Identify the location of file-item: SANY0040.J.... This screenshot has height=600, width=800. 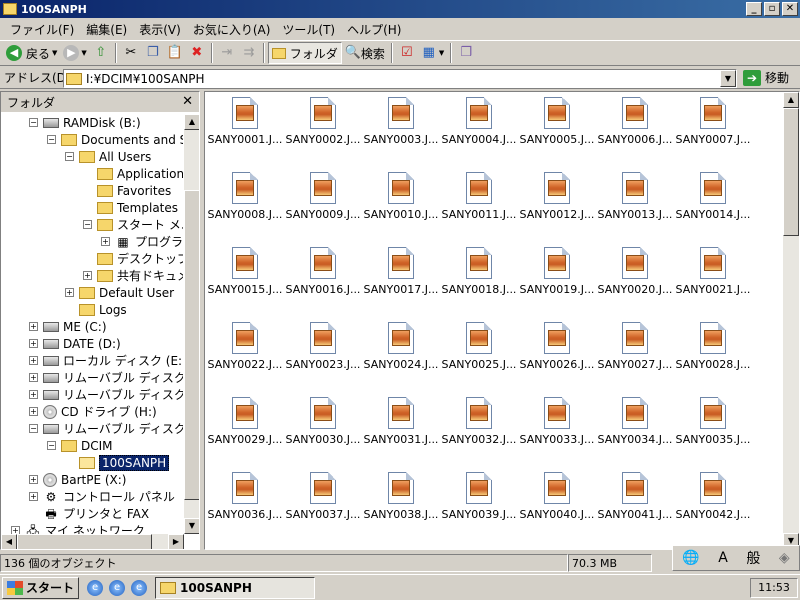
(557, 495).